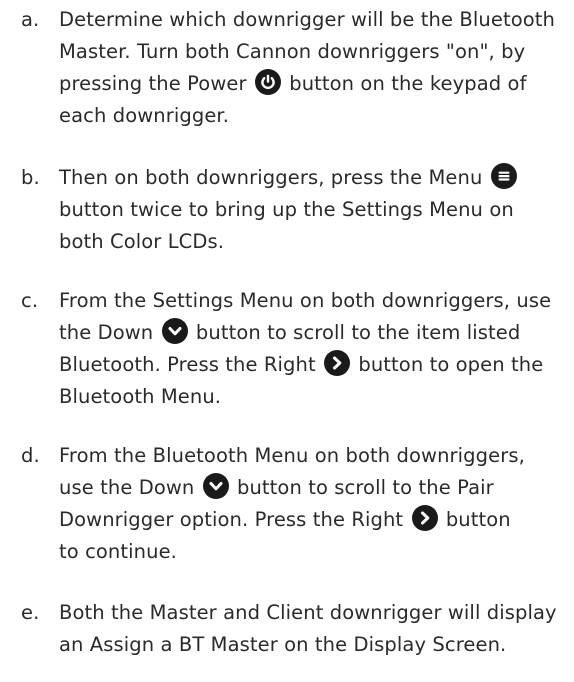  What do you see at coordinates (271, 177) in the screenshot?
I see `text-segment: Then on both downriggers, press the Menu` at bounding box center [271, 177].